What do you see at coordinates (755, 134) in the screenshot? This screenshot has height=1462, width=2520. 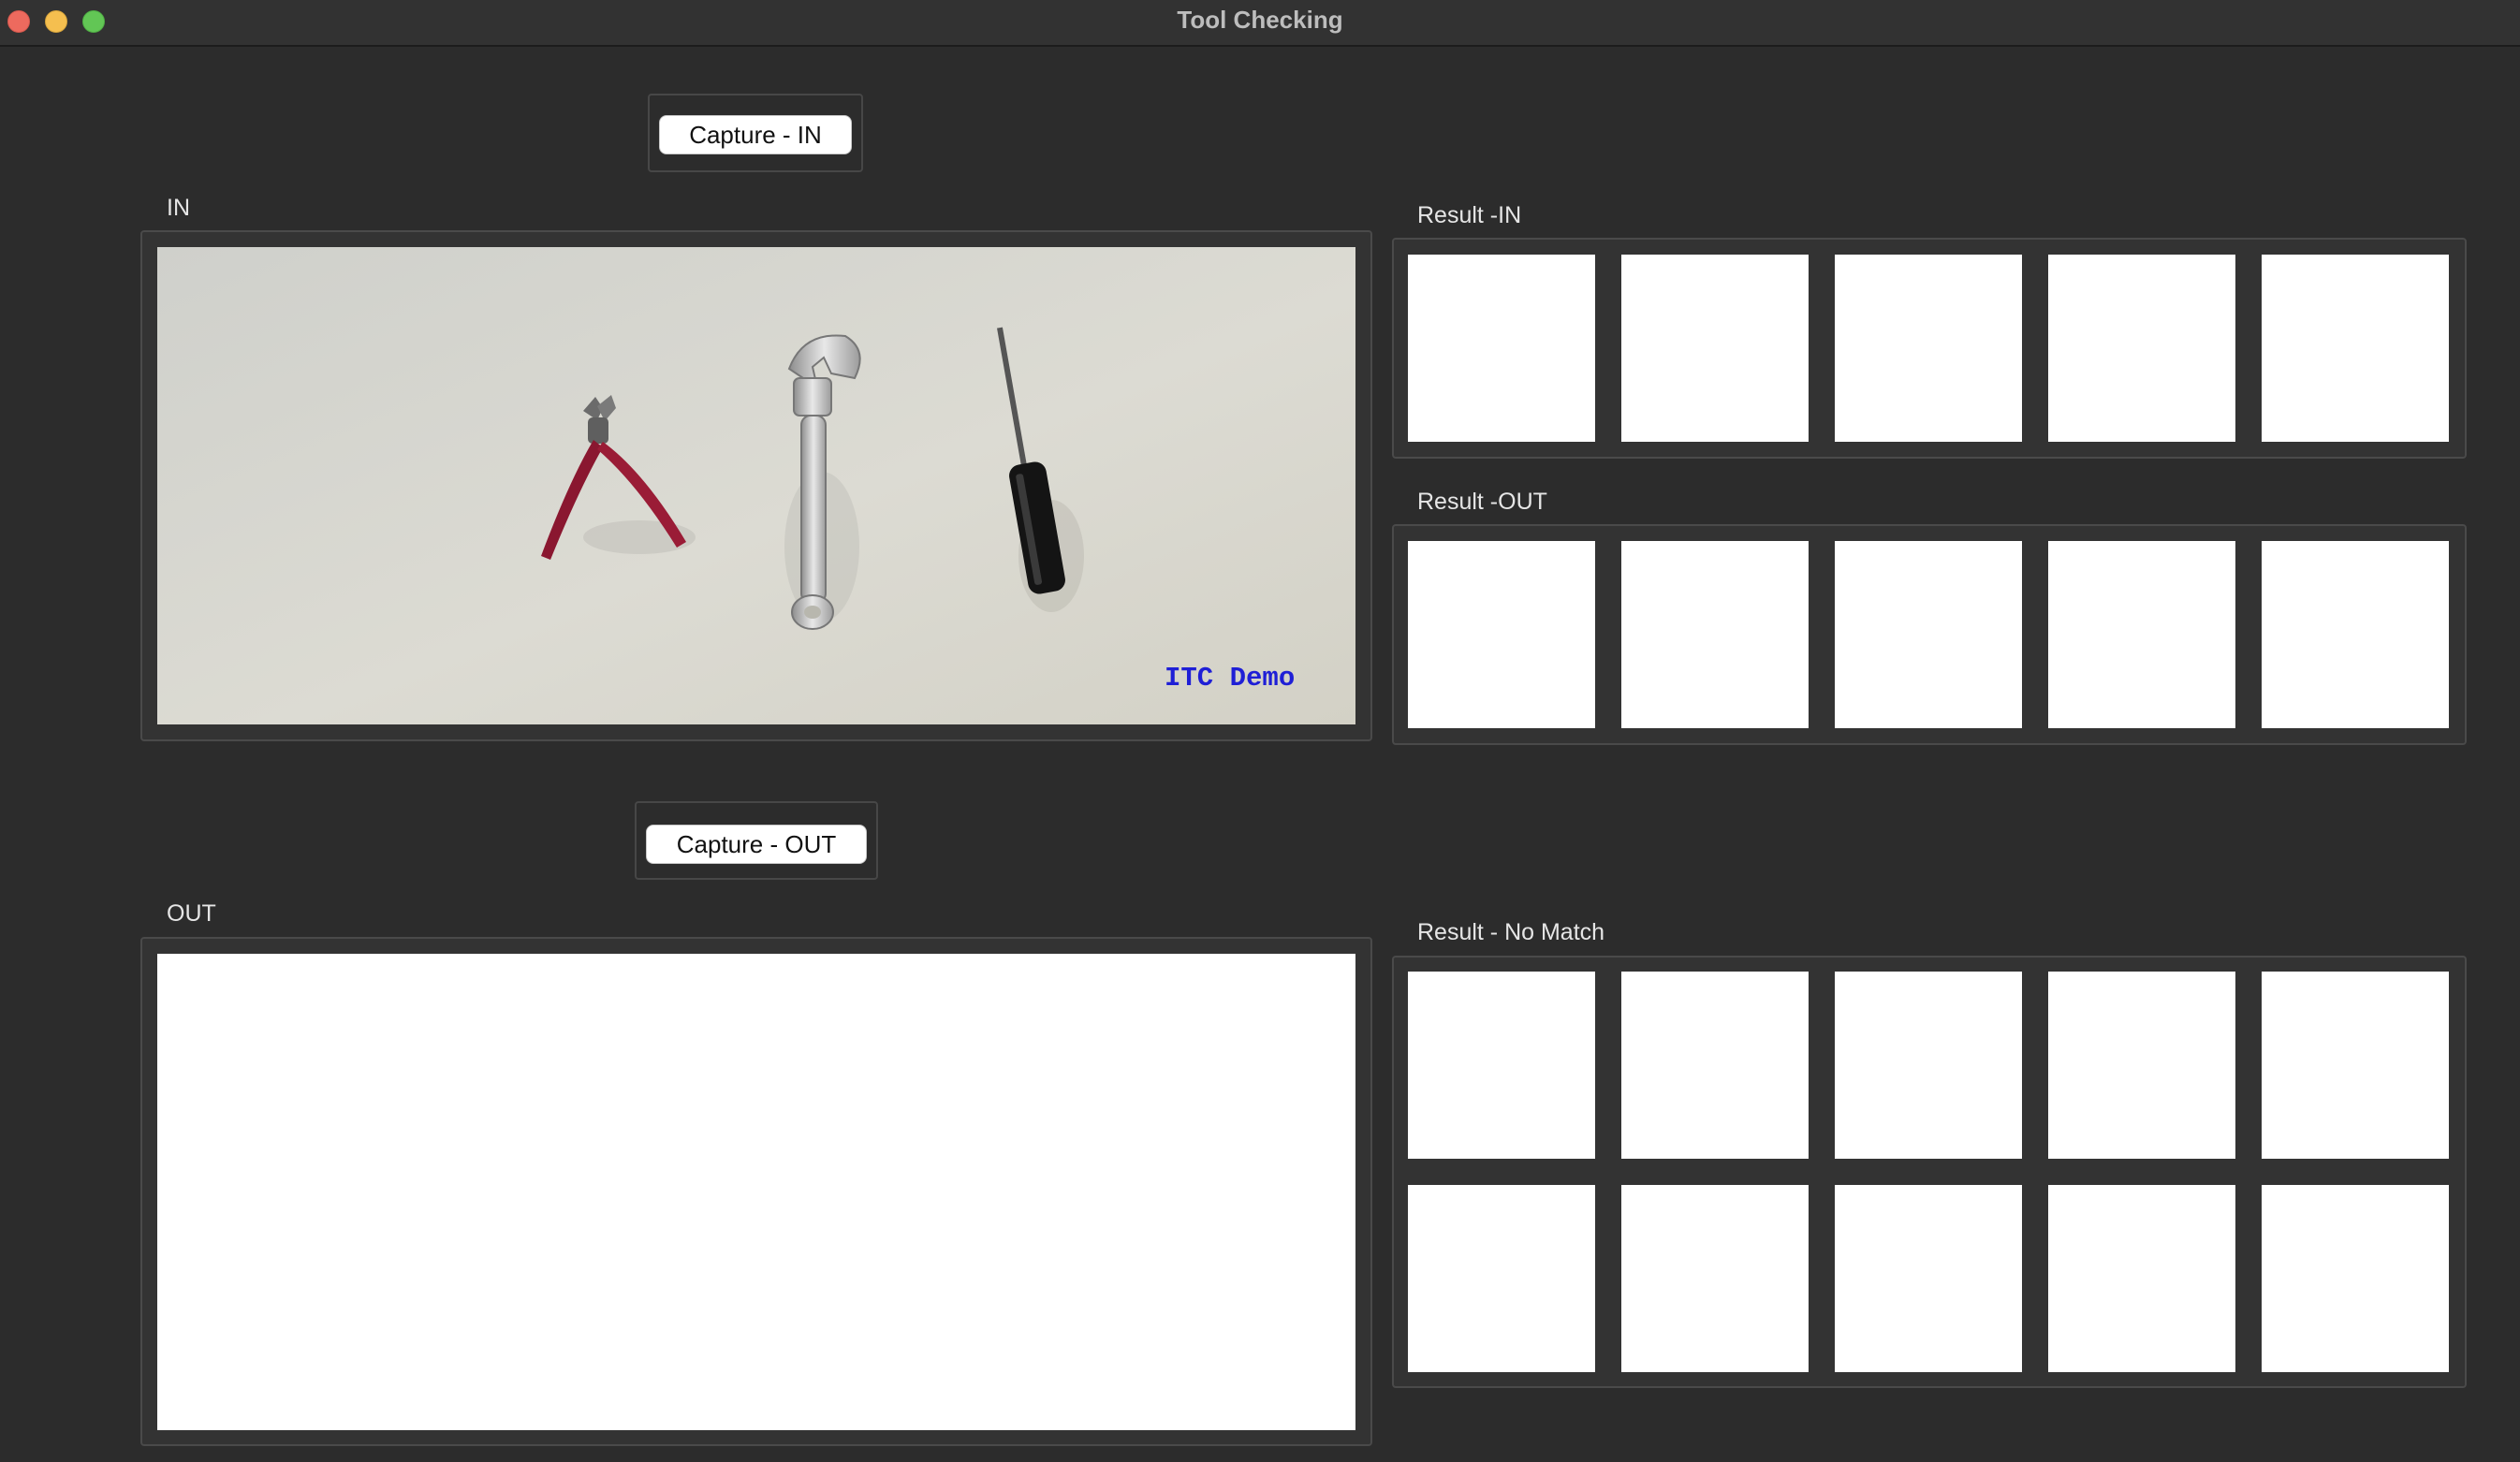 I see `capture-in-button: Capture - IN` at bounding box center [755, 134].